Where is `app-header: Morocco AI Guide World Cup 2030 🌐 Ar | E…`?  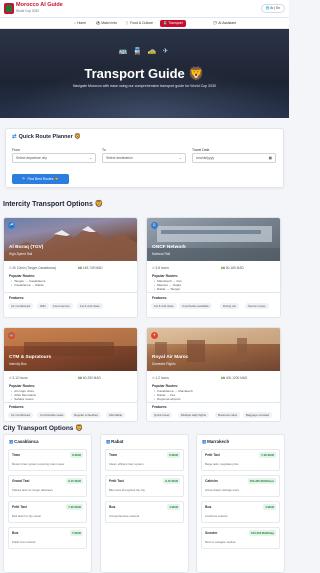 app-header: Morocco AI Guide World Cup 2030 🌐 Ar | E… is located at coordinates (144, 9).